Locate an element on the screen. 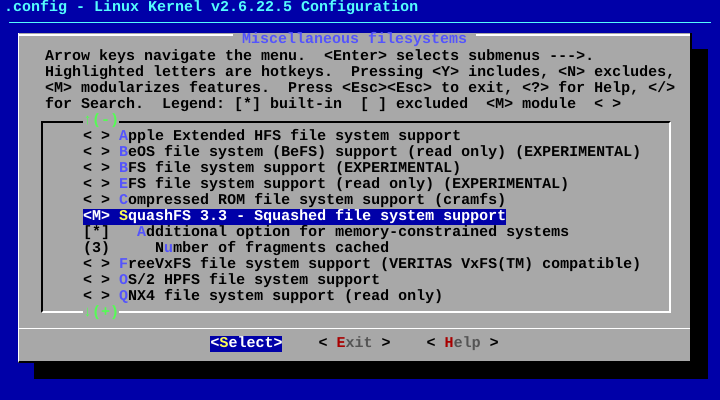 This screenshot has height=400, width=720. dialog-button: < Exit > is located at coordinates (354, 344).